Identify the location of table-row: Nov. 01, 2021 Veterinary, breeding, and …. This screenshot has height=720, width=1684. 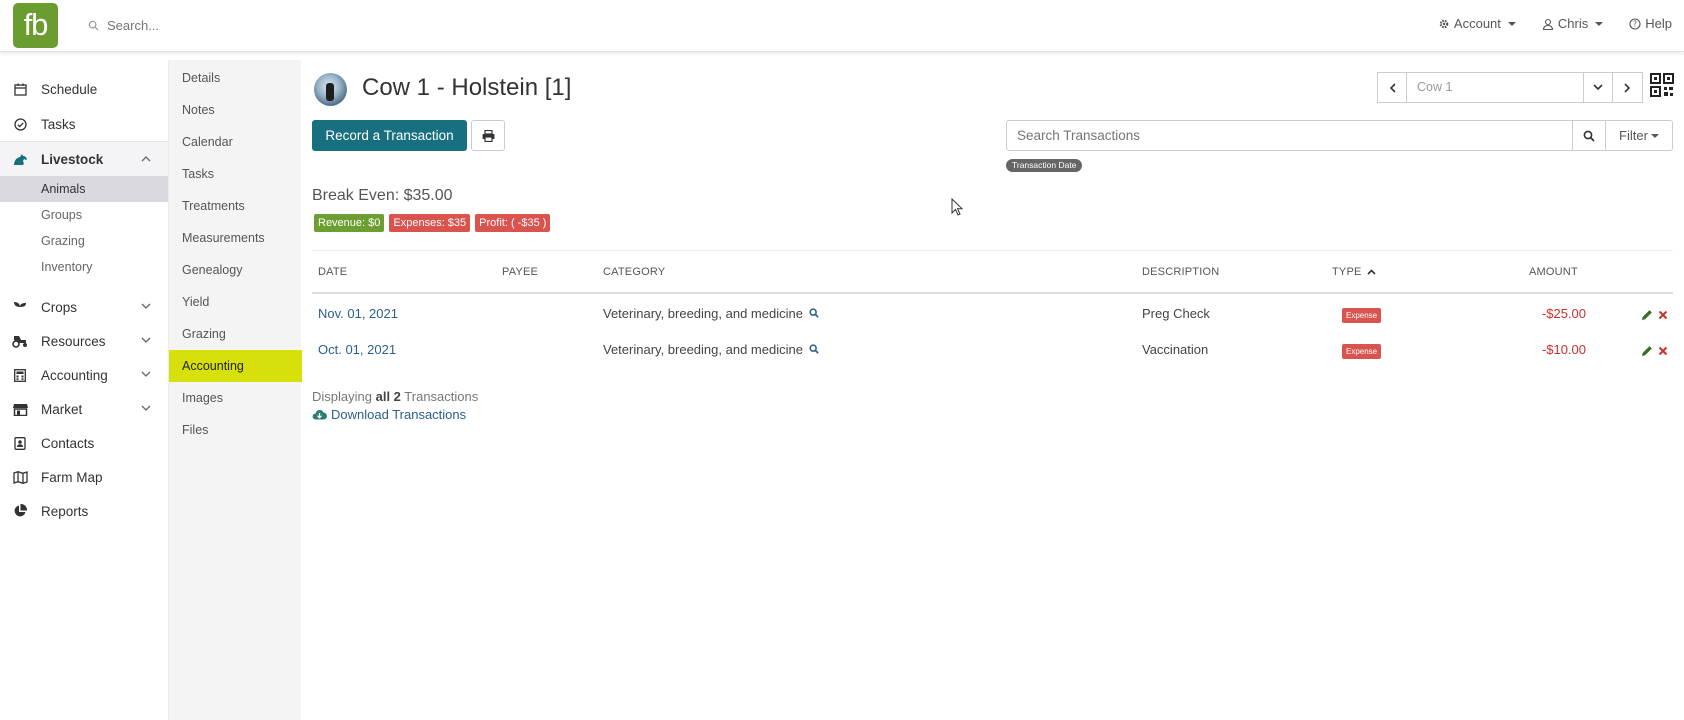
(992, 314).